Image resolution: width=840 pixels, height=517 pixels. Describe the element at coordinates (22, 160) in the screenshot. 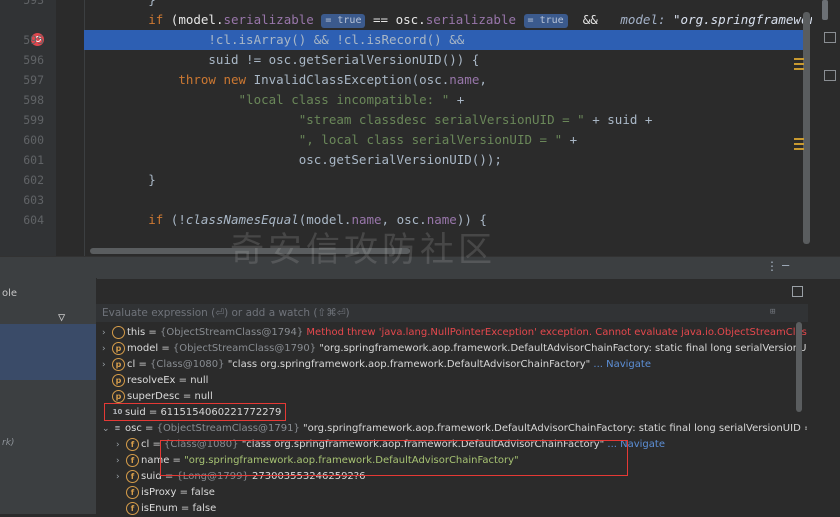

I see `line-number: 601` at that location.